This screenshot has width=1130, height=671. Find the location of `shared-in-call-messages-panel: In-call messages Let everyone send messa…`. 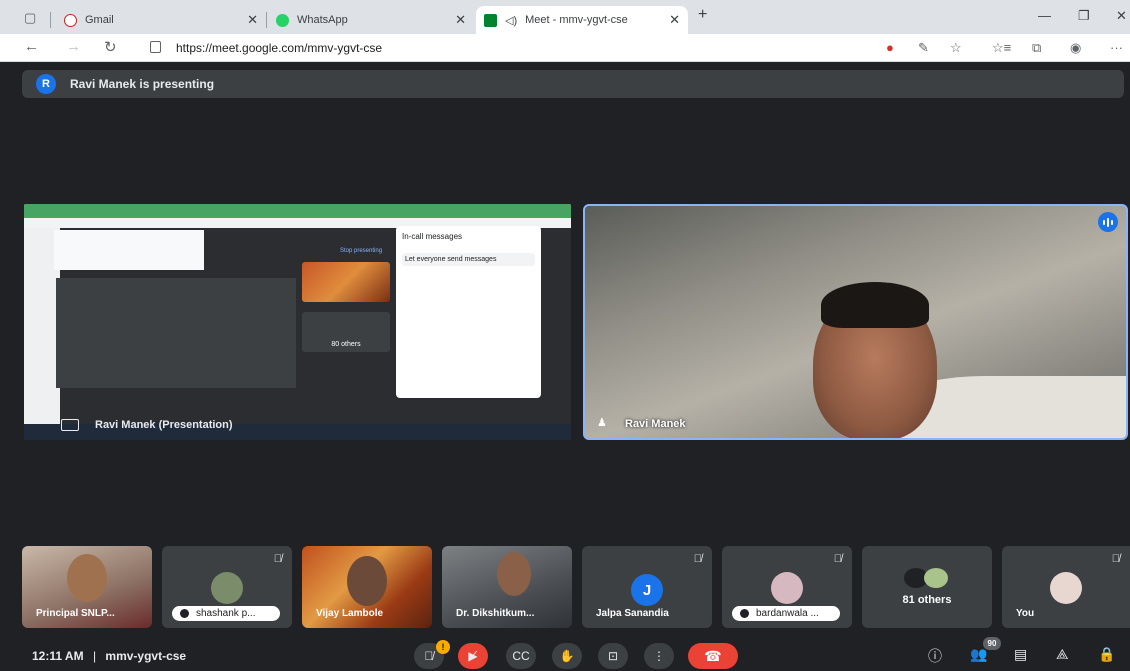

shared-in-call-messages-panel: In-call messages Let everyone send messa… is located at coordinates (468, 312).